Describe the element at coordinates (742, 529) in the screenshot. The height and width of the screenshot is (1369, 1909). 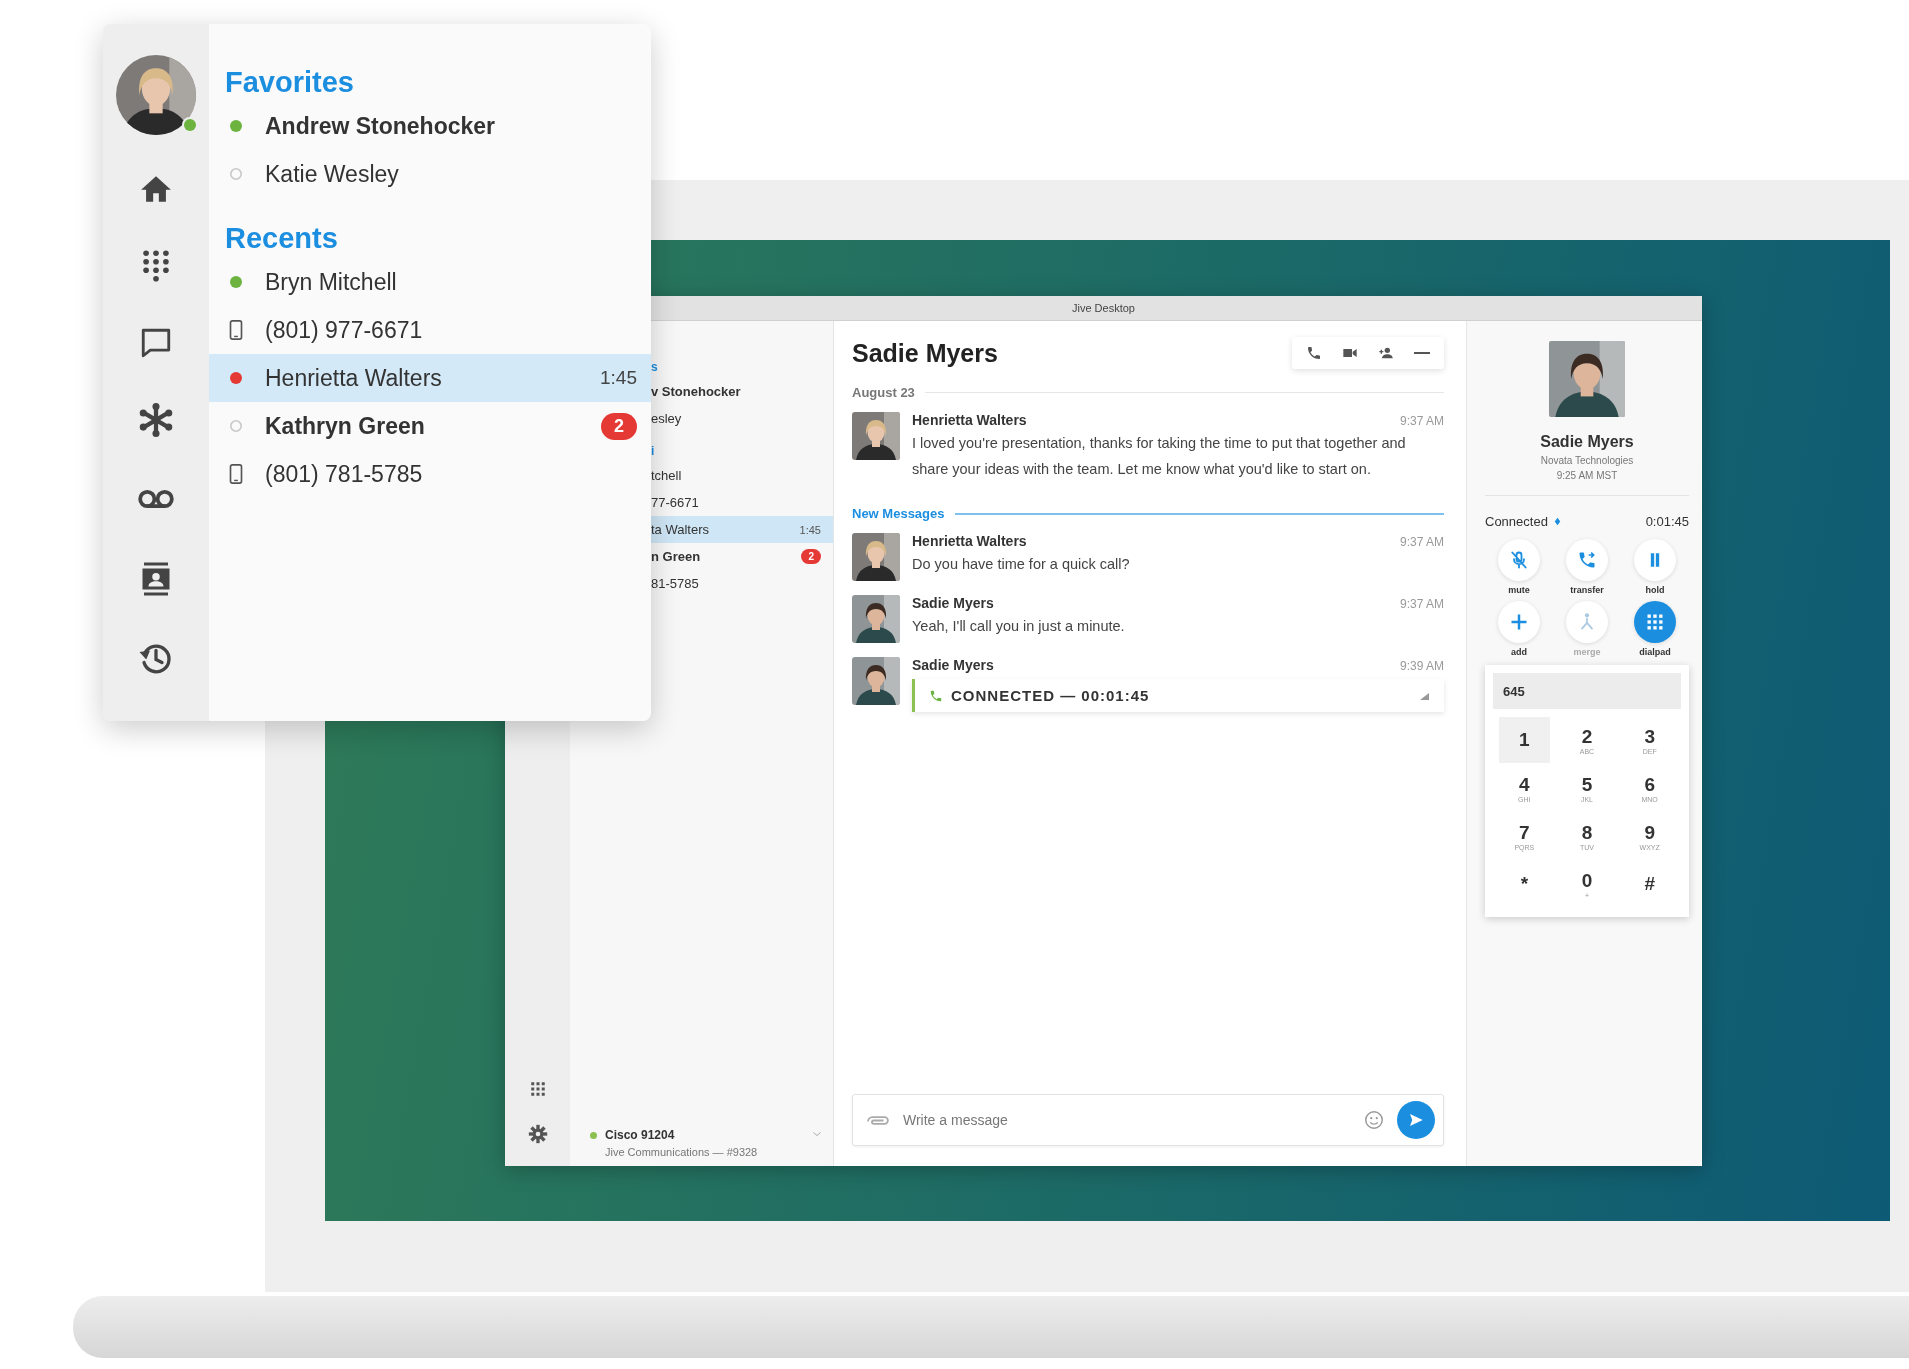
I see `contact-item: ta Walters 1:45` at that location.